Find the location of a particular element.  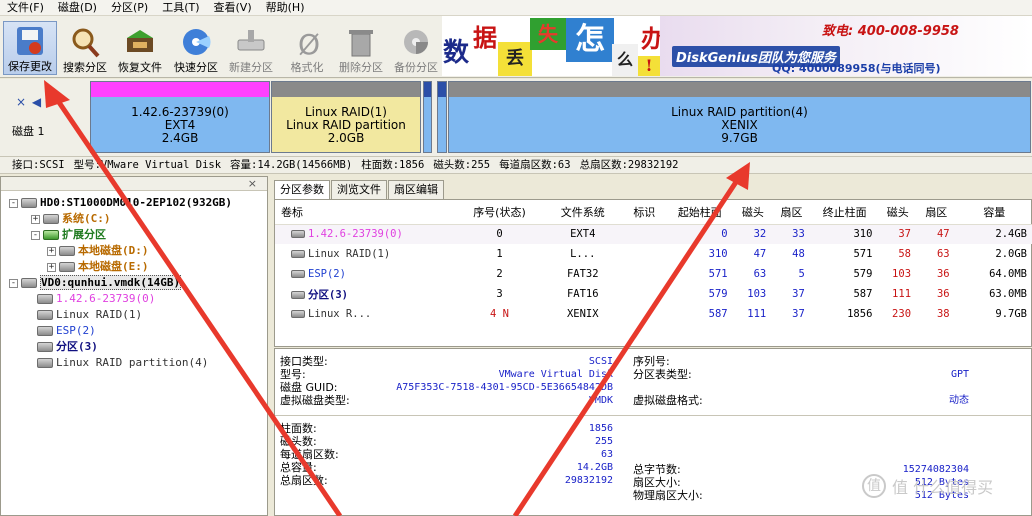

menu-item-3: 工具(T) is located at coordinates (180, 7).